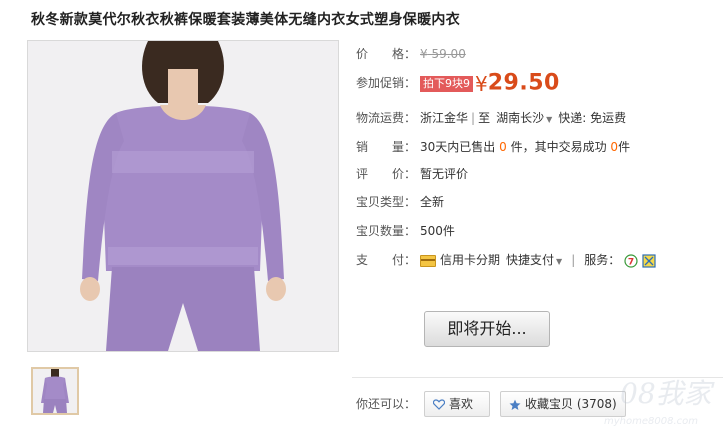 The image size is (723, 439). Describe the element at coordinates (493, 147) in the screenshot. I see `sales-row: 销 量： 30天内已售出 0 件，其中交易成功 0件` at that location.